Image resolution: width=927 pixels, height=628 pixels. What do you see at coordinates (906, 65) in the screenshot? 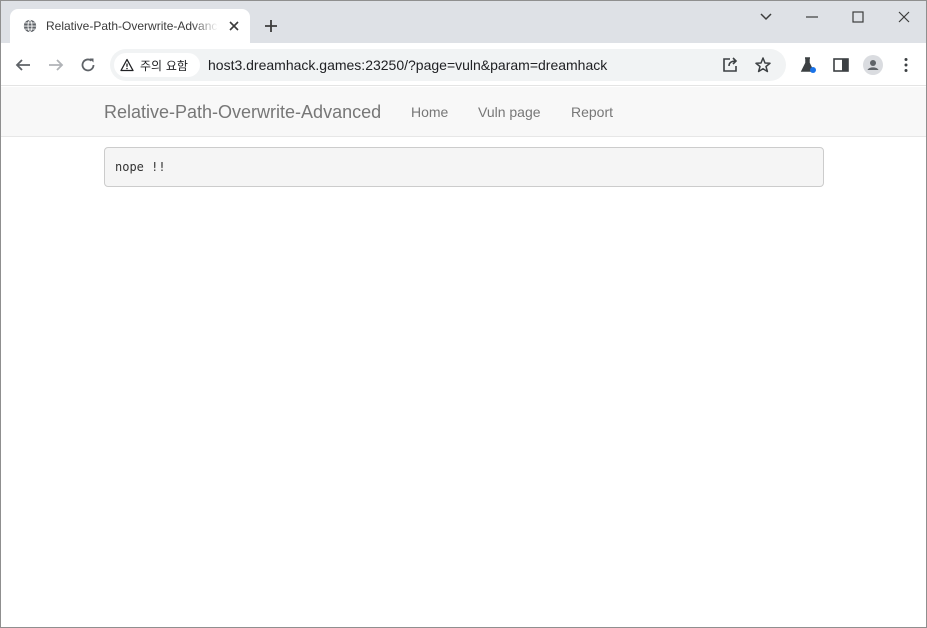
I see `menu-kebab-icon` at bounding box center [906, 65].